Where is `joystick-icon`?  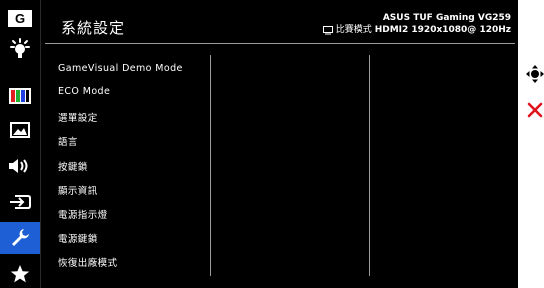 joystick-icon is located at coordinates (535, 74).